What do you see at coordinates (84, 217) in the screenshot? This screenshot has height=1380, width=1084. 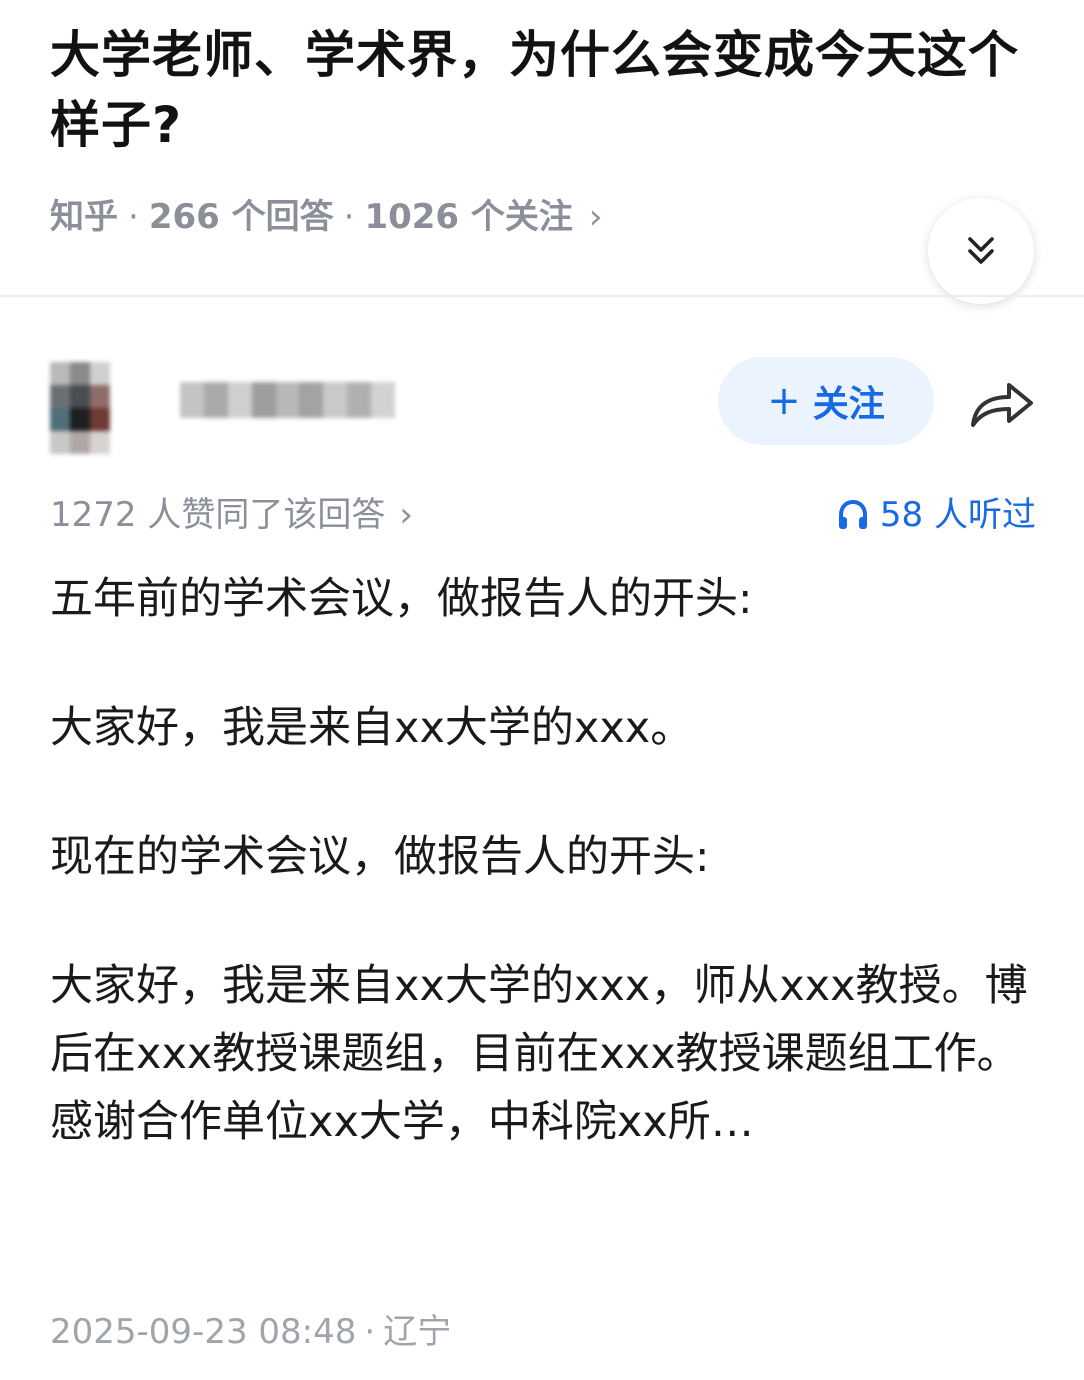 I see `source-label: 知乎` at bounding box center [84, 217].